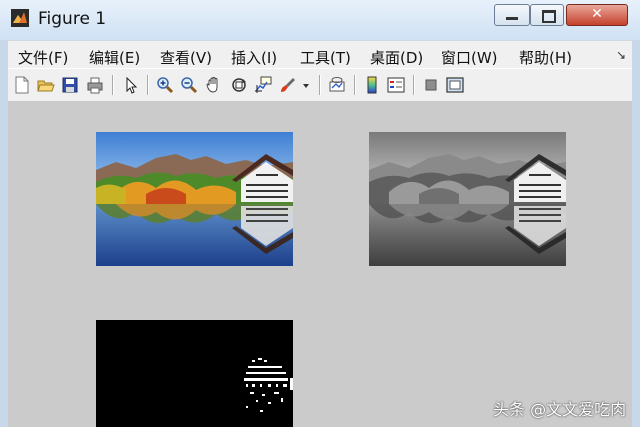 This screenshot has height=427, width=640. Describe the element at coordinates (186, 57) in the screenshot. I see `menu-view: 查看(V)` at that location.